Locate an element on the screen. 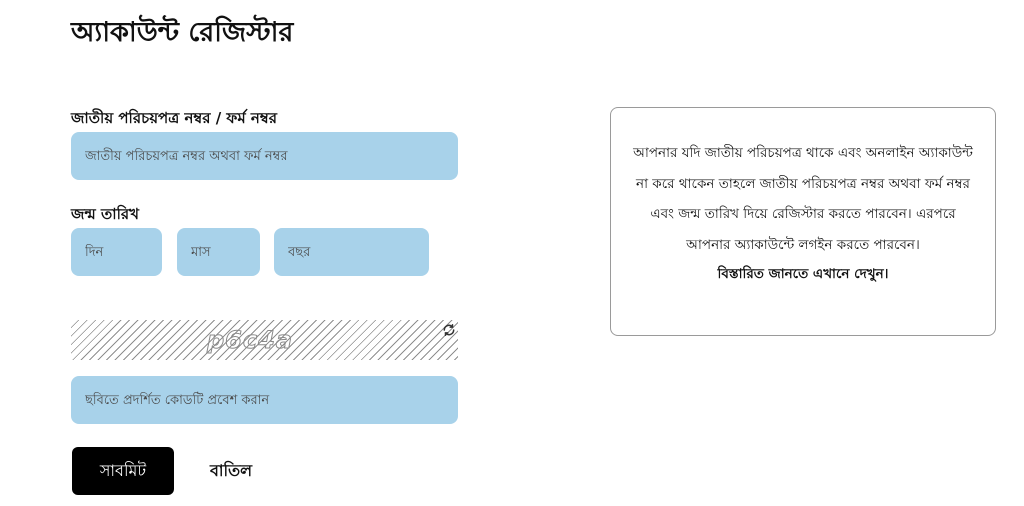  dob-month-input is located at coordinates (218, 252).